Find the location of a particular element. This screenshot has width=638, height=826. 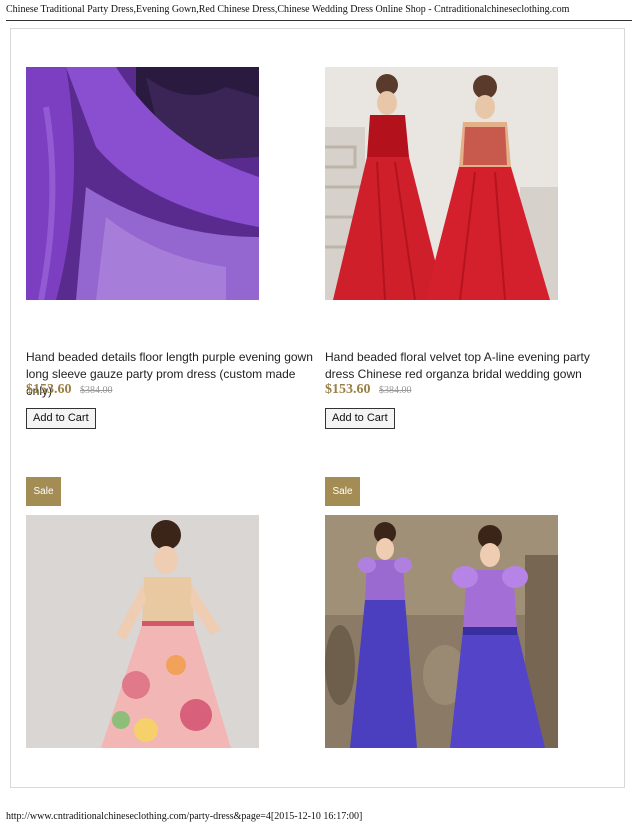

product-image-floral-dress is located at coordinates (142, 631).